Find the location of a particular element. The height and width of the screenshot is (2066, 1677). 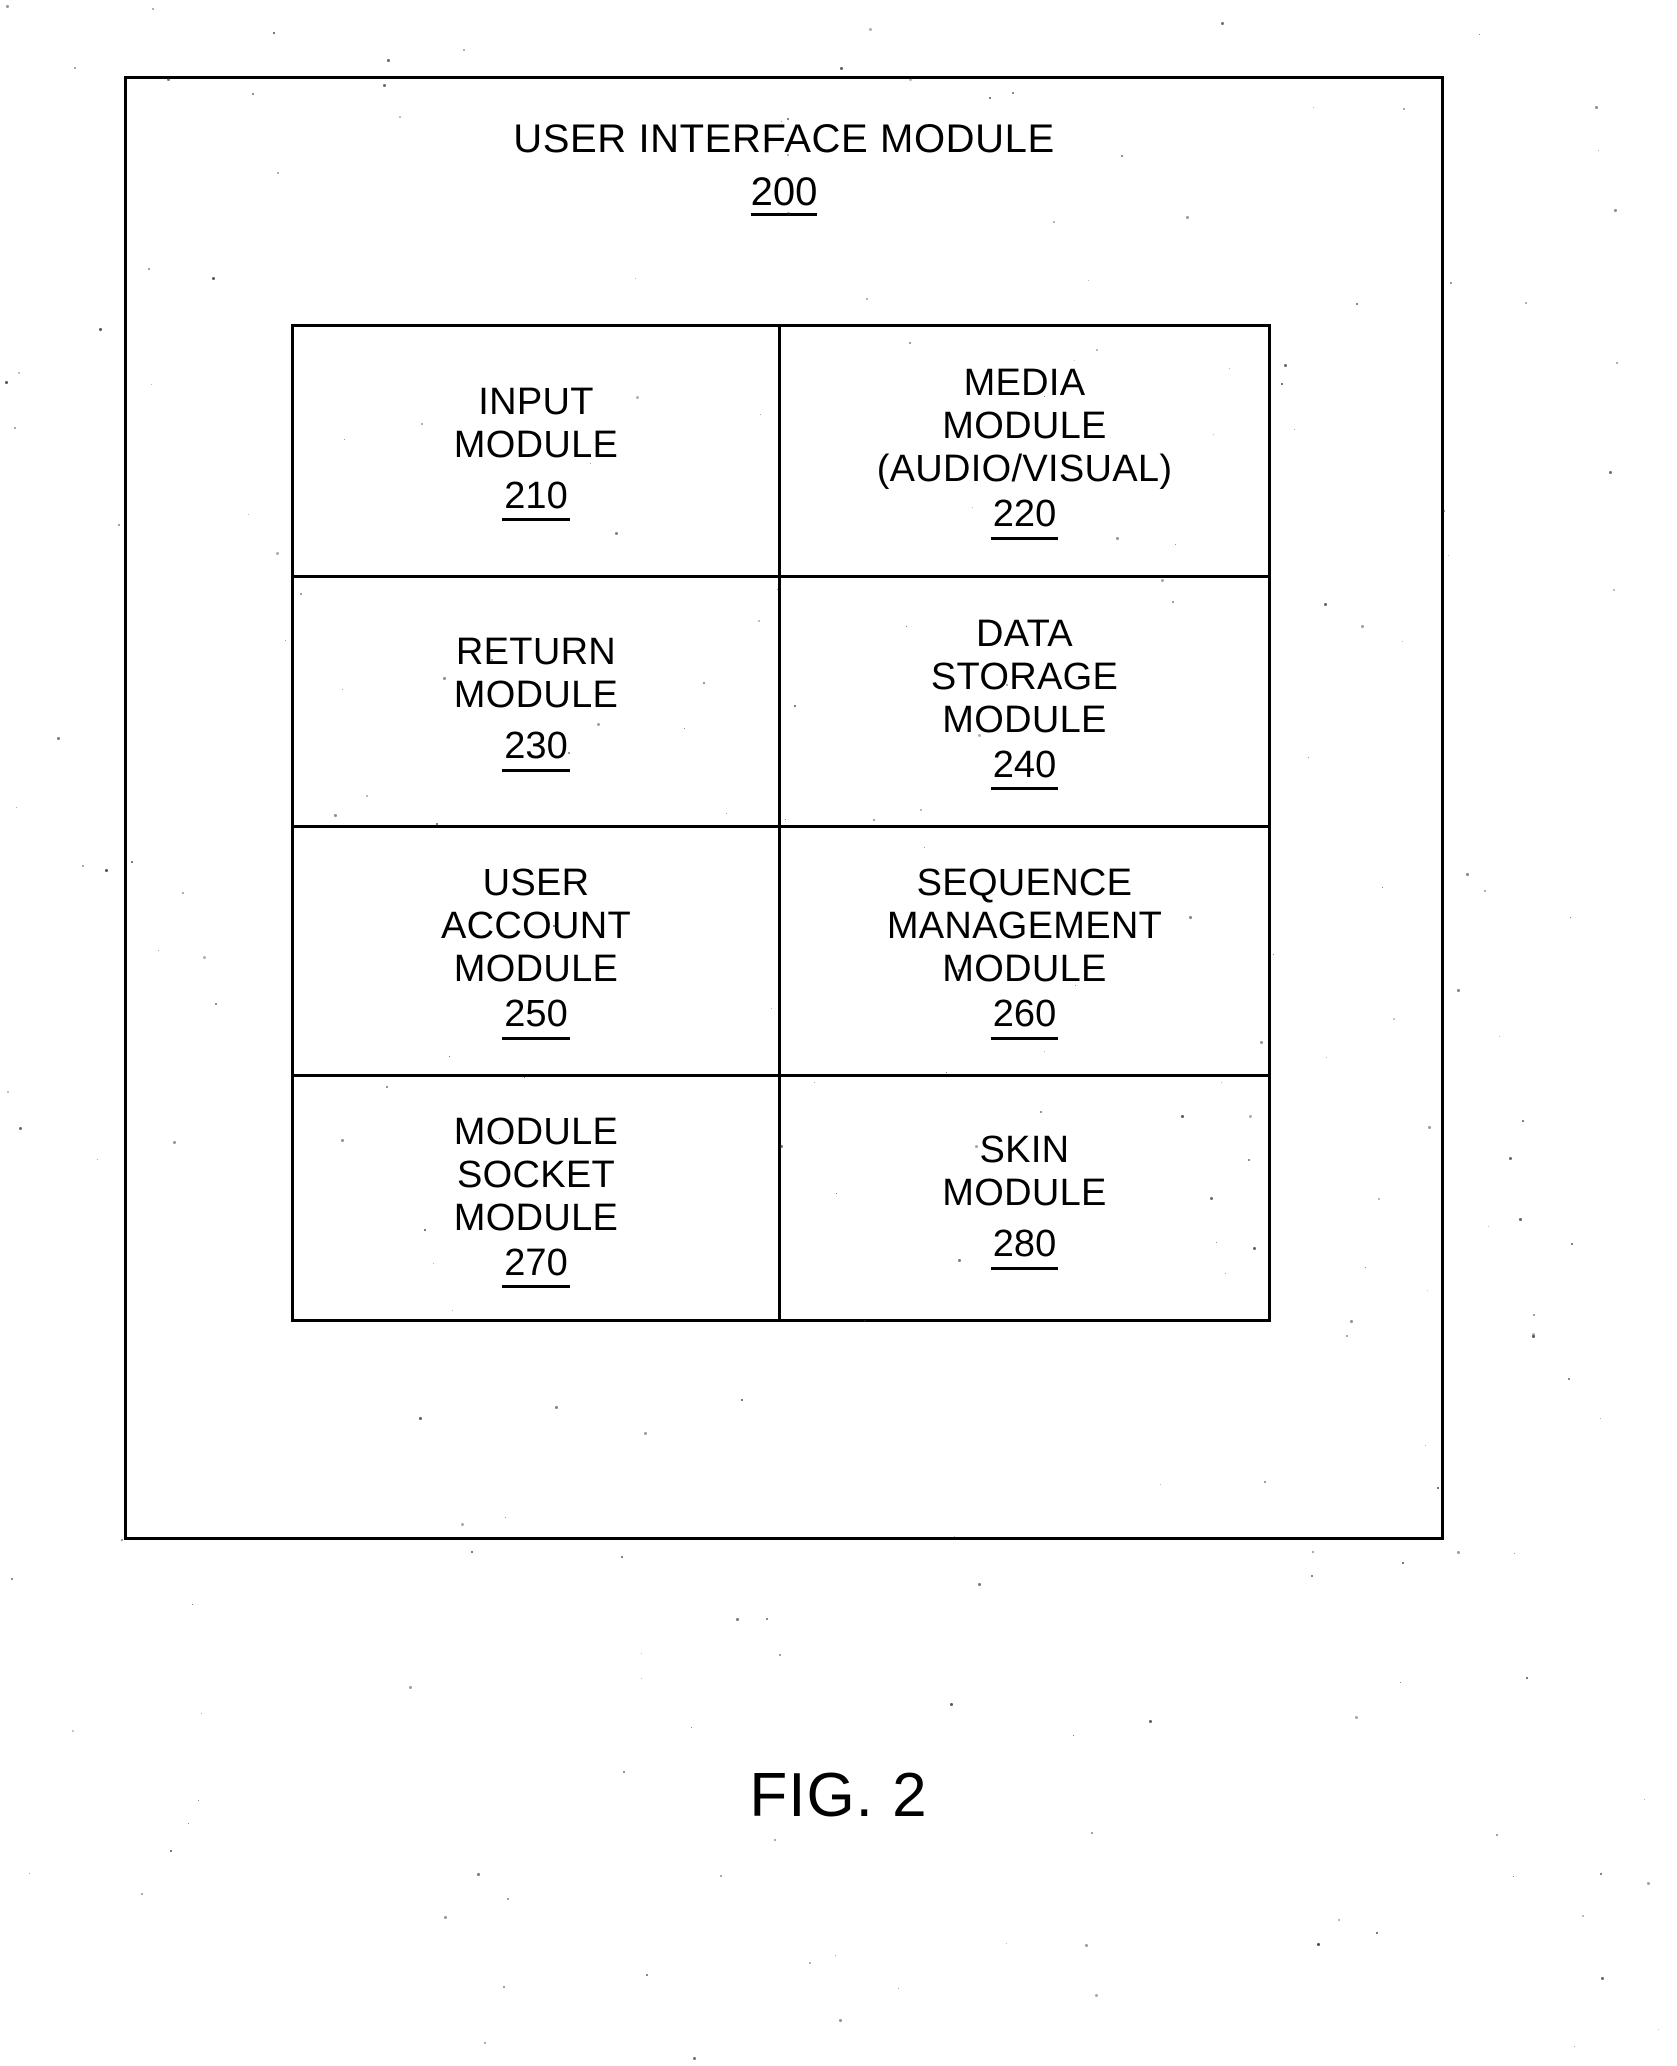

figure-caption: FIG. 2 is located at coordinates (838, 1795).